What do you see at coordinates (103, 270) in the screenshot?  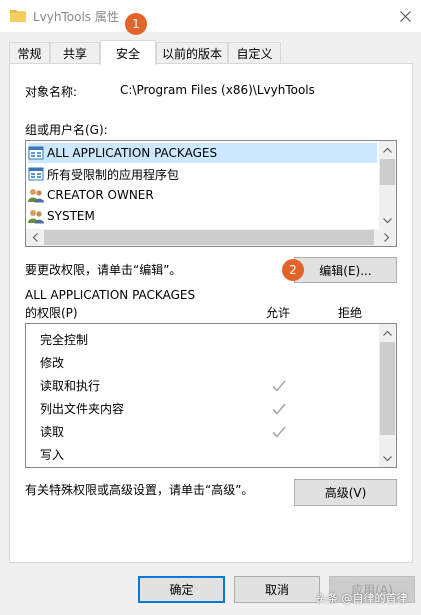 I see `edit-hint: 要更改权限，请单击“编辑”。` at bounding box center [103, 270].